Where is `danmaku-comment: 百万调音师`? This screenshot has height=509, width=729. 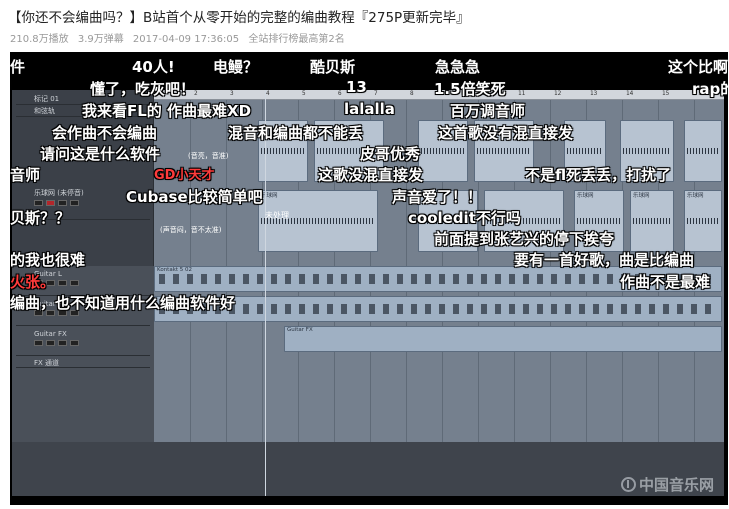
danmaku-comment: 百万调音师 is located at coordinates (488, 111).